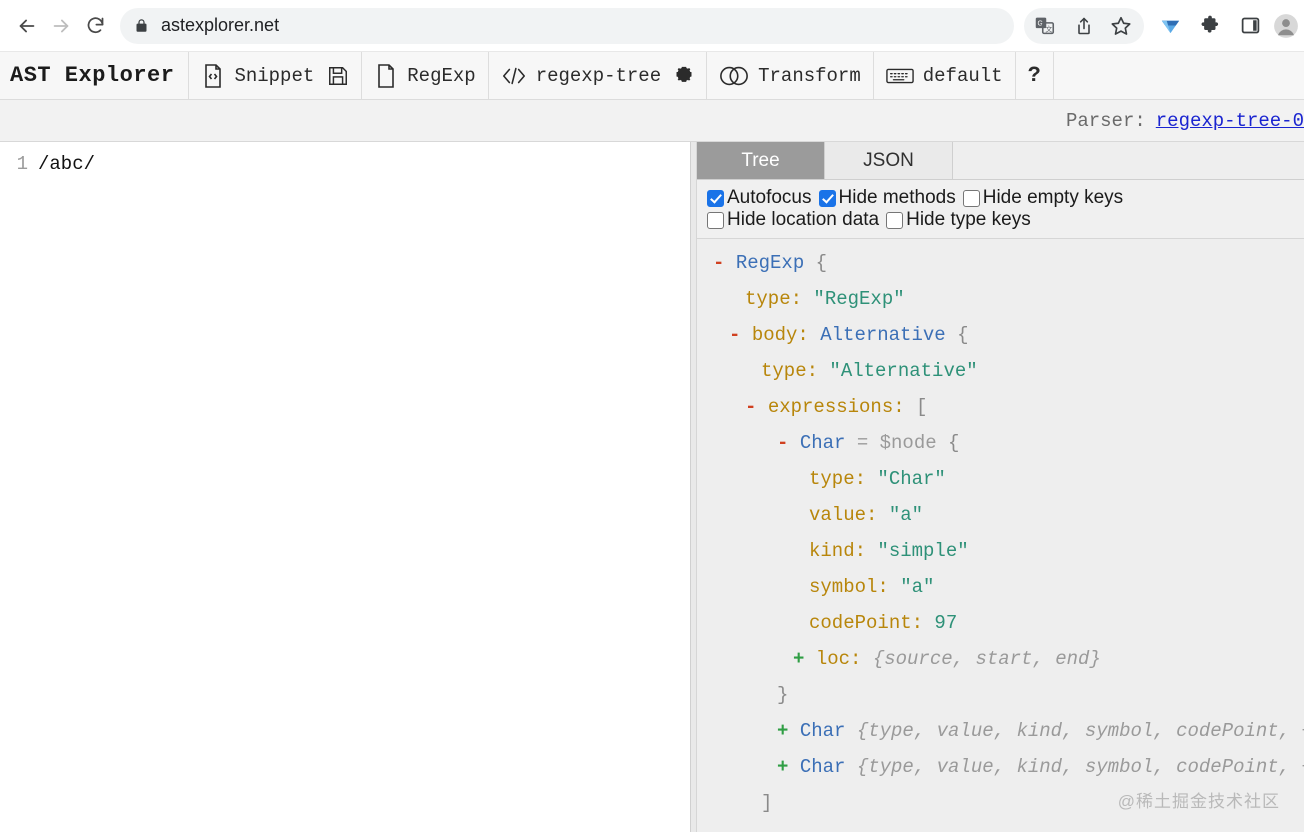 The height and width of the screenshot is (832, 1304). I want to click on editor-code: /abc/, so click(66, 164).